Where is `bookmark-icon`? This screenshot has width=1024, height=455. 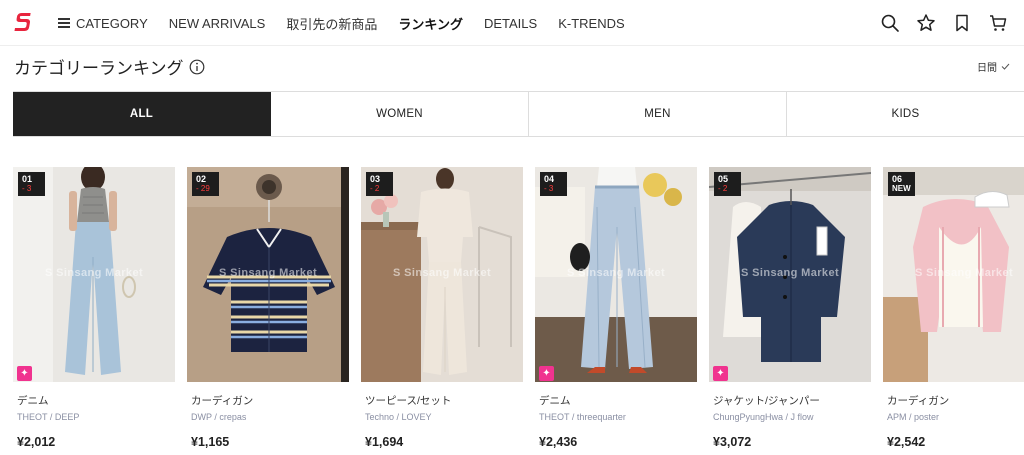 bookmark-icon is located at coordinates (962, 23).